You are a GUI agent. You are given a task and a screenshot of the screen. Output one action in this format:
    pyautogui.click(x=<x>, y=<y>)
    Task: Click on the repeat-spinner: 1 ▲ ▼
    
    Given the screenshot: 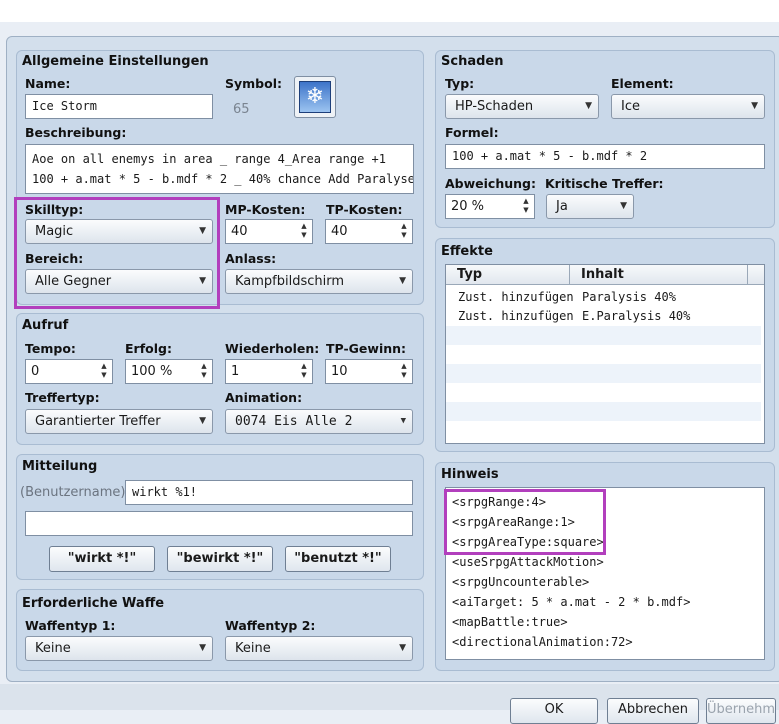 What is the action you would take?
    pyautogui.click(x=269, y=371)
    